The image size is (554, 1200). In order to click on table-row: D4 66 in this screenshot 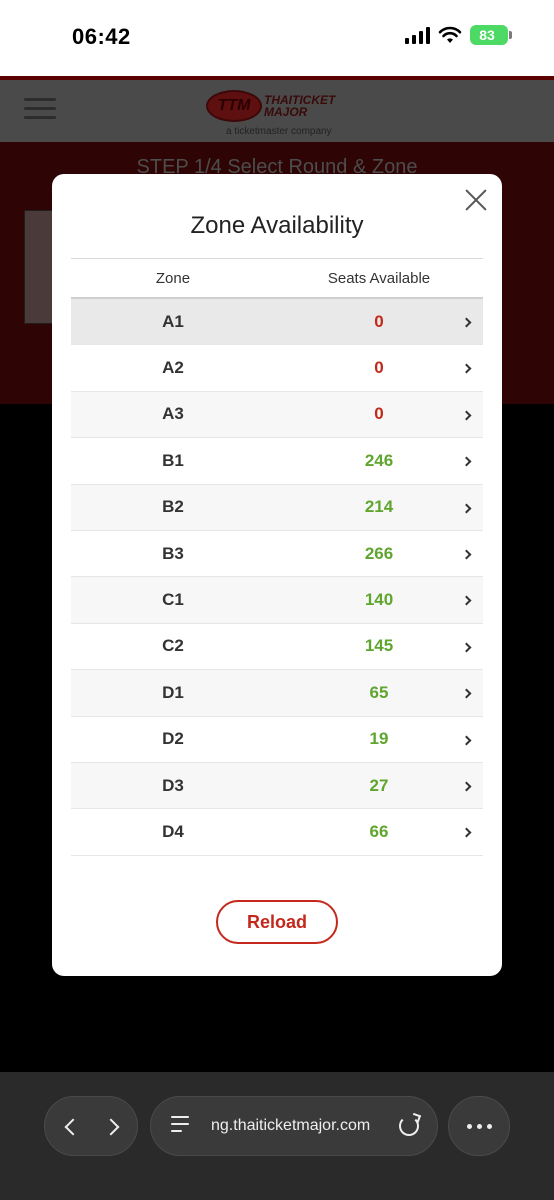, I will do `click(277, 832)`.